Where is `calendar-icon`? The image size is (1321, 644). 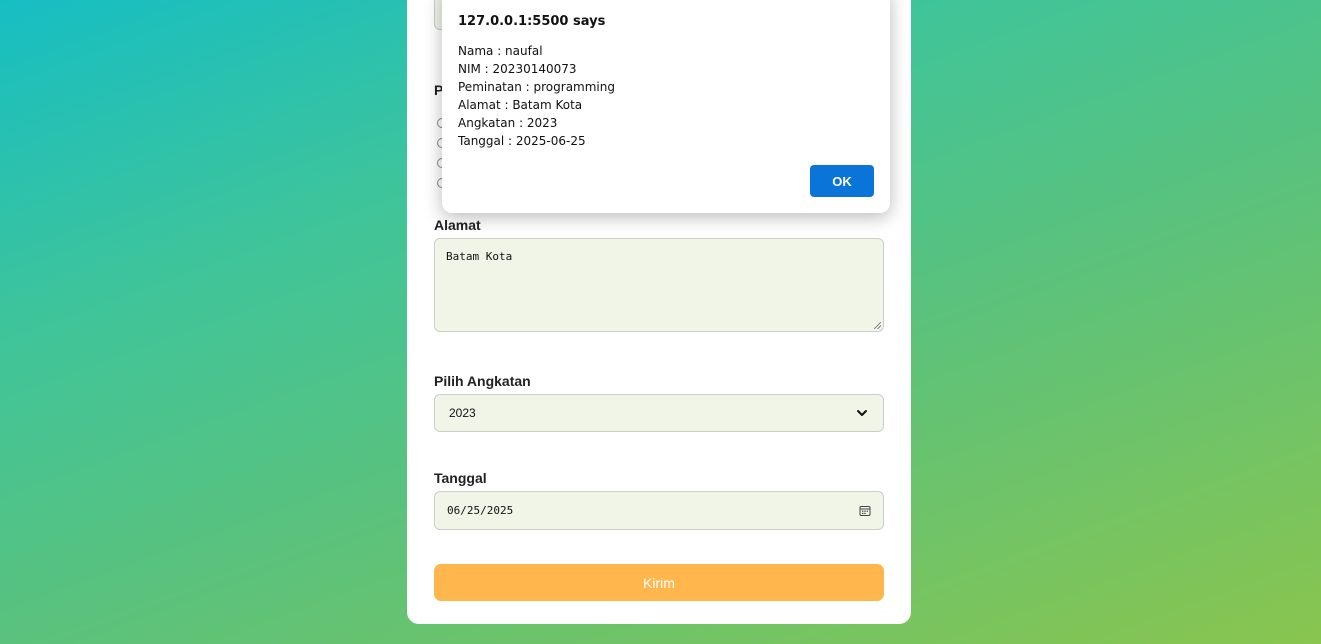
calendar-icon is located at coordinates (865, 511).